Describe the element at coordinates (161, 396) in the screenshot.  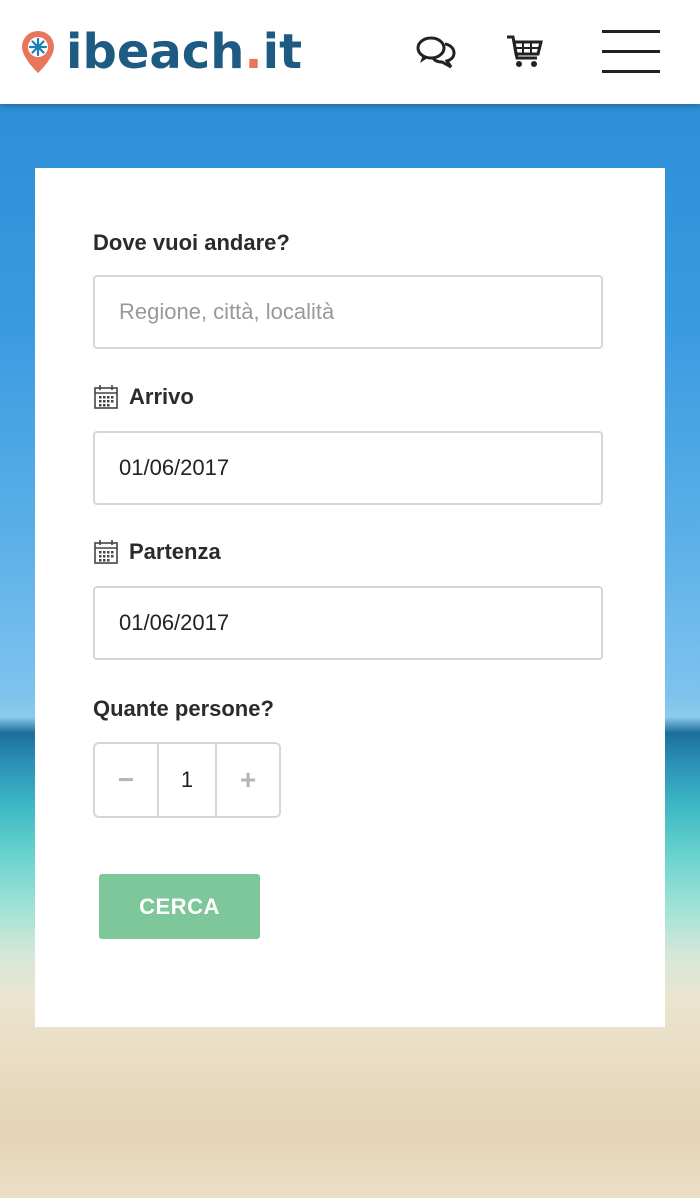
I see `arrival-label-text: Arrivo` at that location.